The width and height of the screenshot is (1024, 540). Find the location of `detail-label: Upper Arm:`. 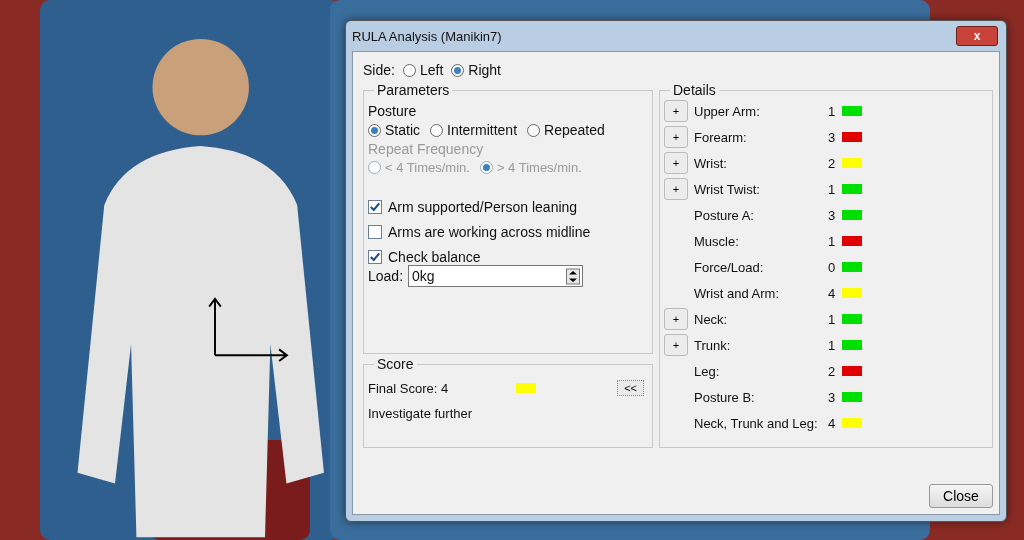

detail-label: Upper Arm: is located at coordinates (727, 111).